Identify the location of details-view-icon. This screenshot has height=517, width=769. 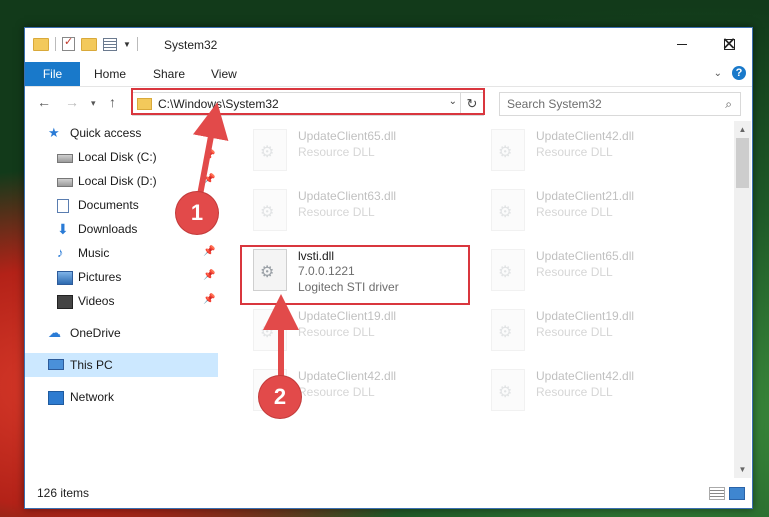
(717, 493).